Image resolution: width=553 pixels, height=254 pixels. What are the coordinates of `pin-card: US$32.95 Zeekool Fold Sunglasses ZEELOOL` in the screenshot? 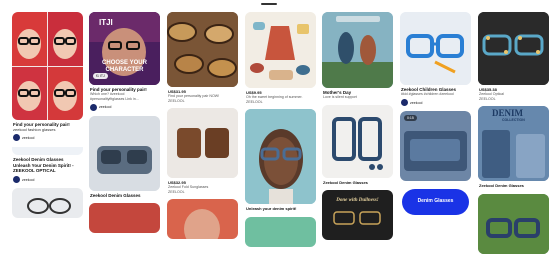 It's located at (202, 152).